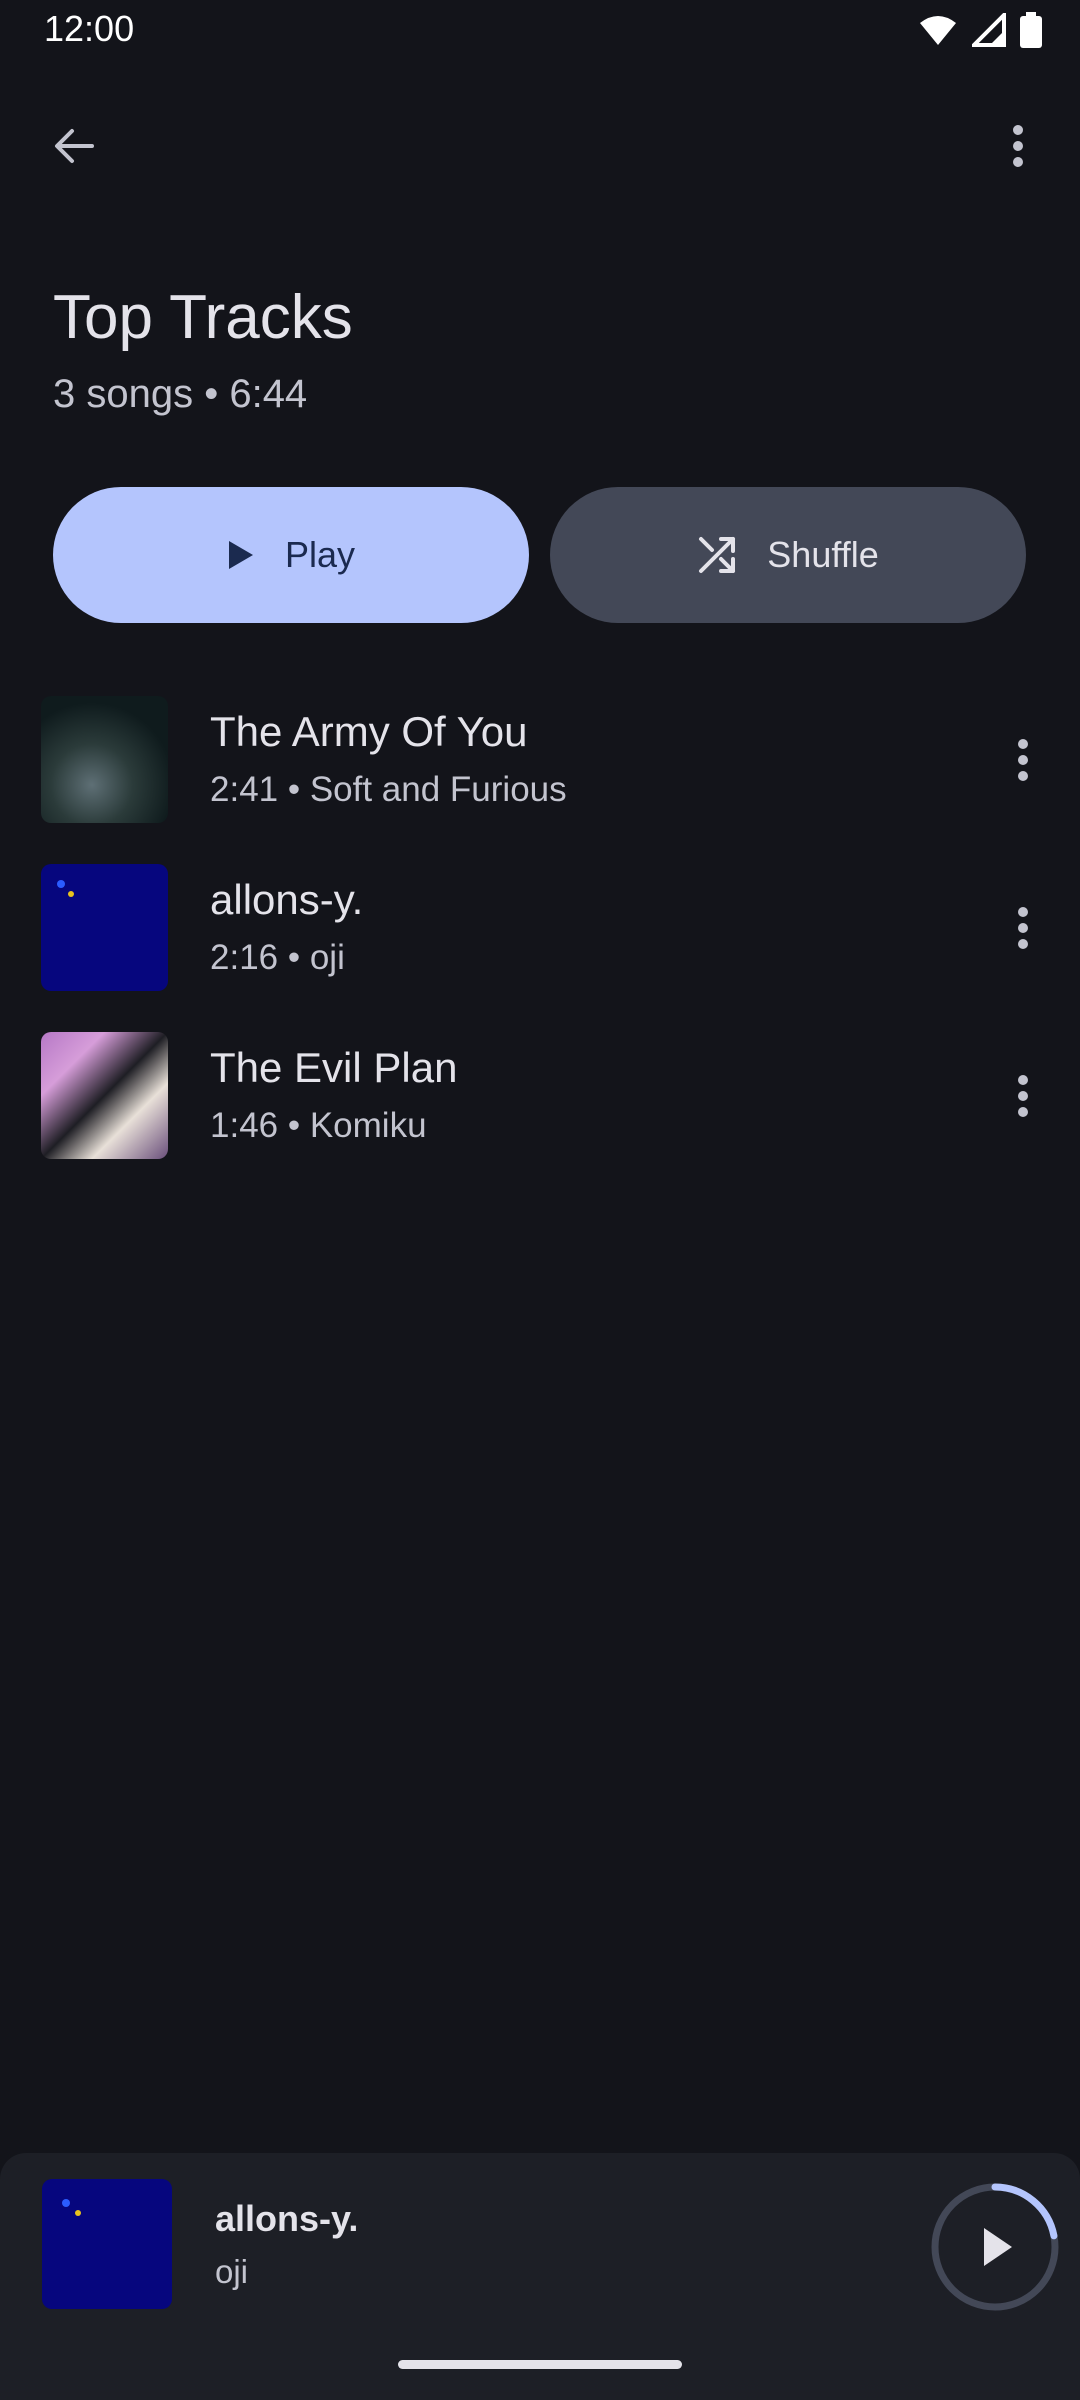  I want to click on status-icons, so click(980, 30).